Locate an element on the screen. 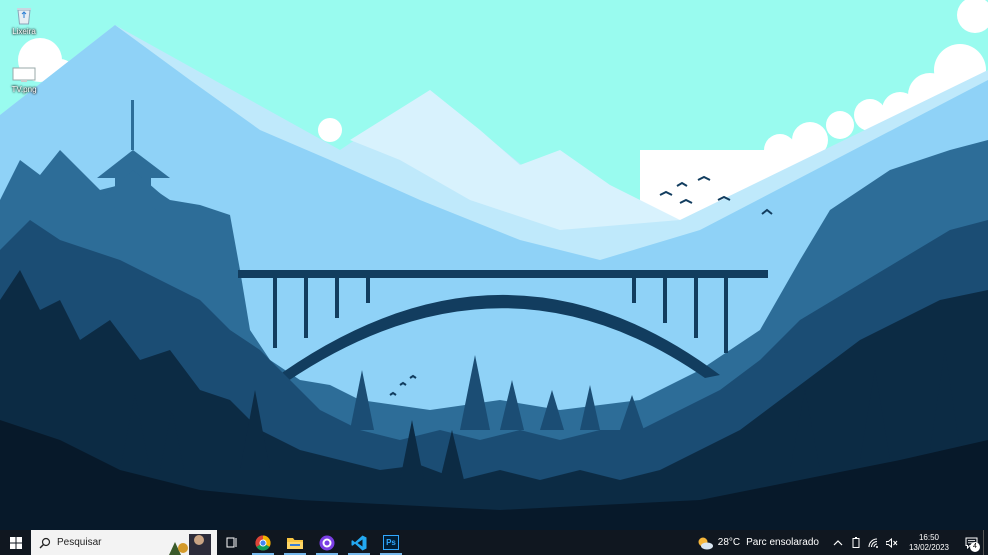 The image size is (988, 555). desktop-icon-label: TV.png is located at coordinates (24, 89).